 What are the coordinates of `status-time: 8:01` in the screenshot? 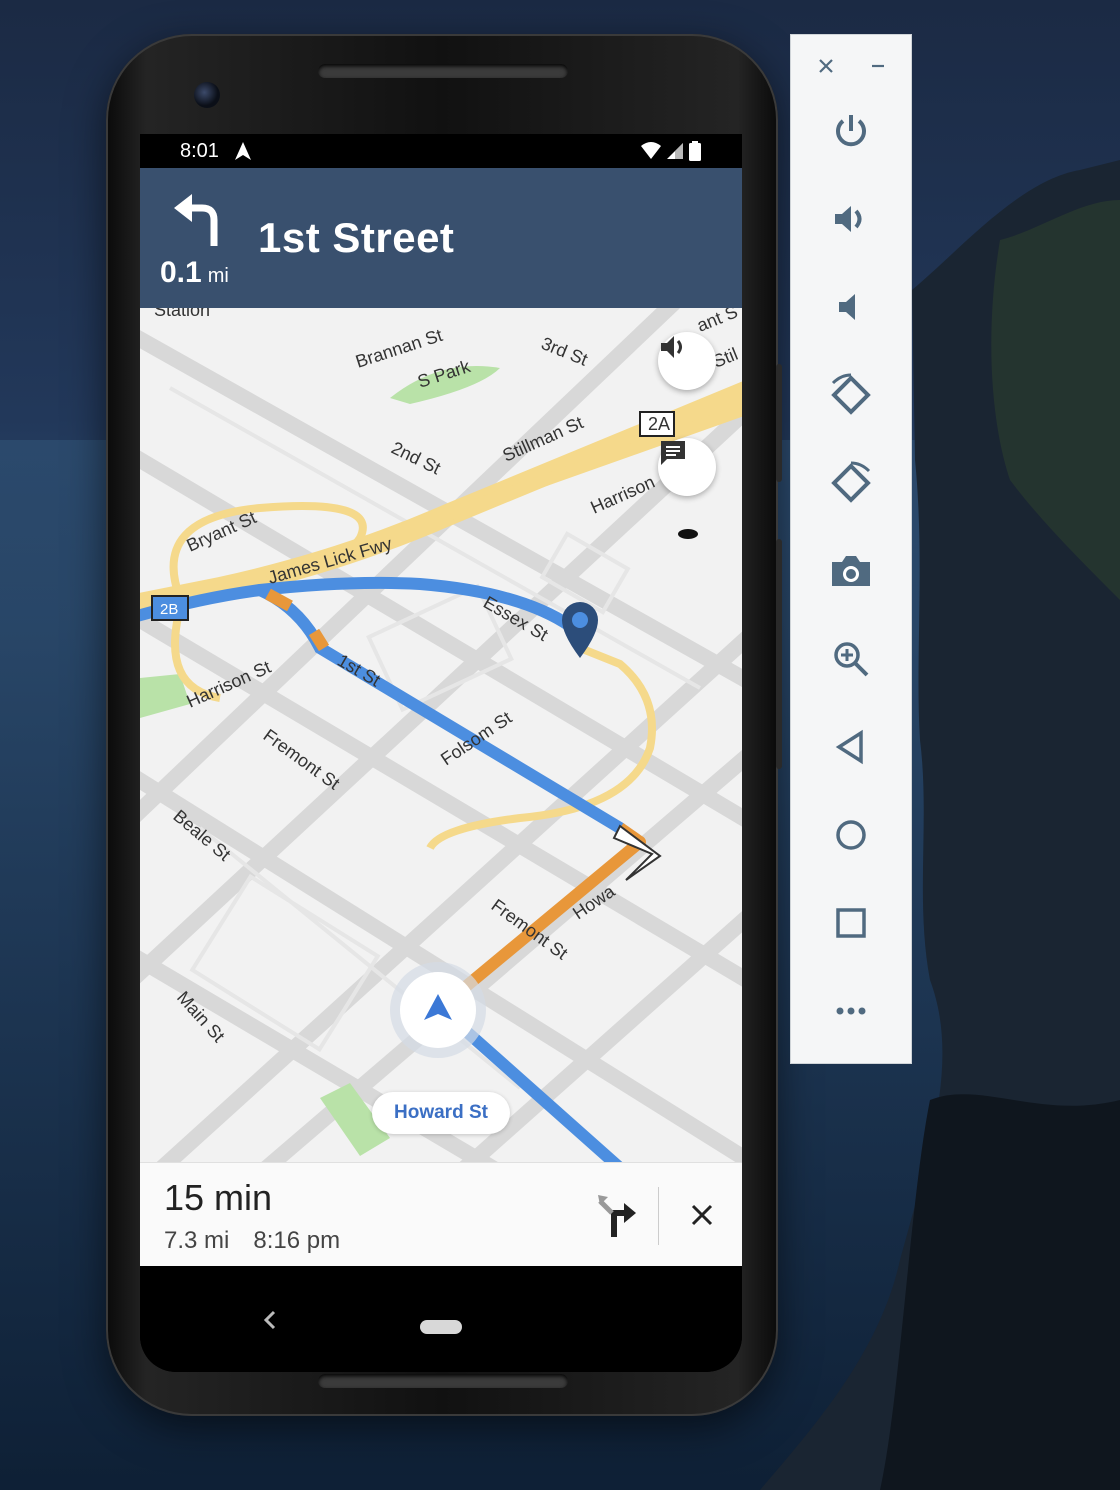 It's located at (199, 150).